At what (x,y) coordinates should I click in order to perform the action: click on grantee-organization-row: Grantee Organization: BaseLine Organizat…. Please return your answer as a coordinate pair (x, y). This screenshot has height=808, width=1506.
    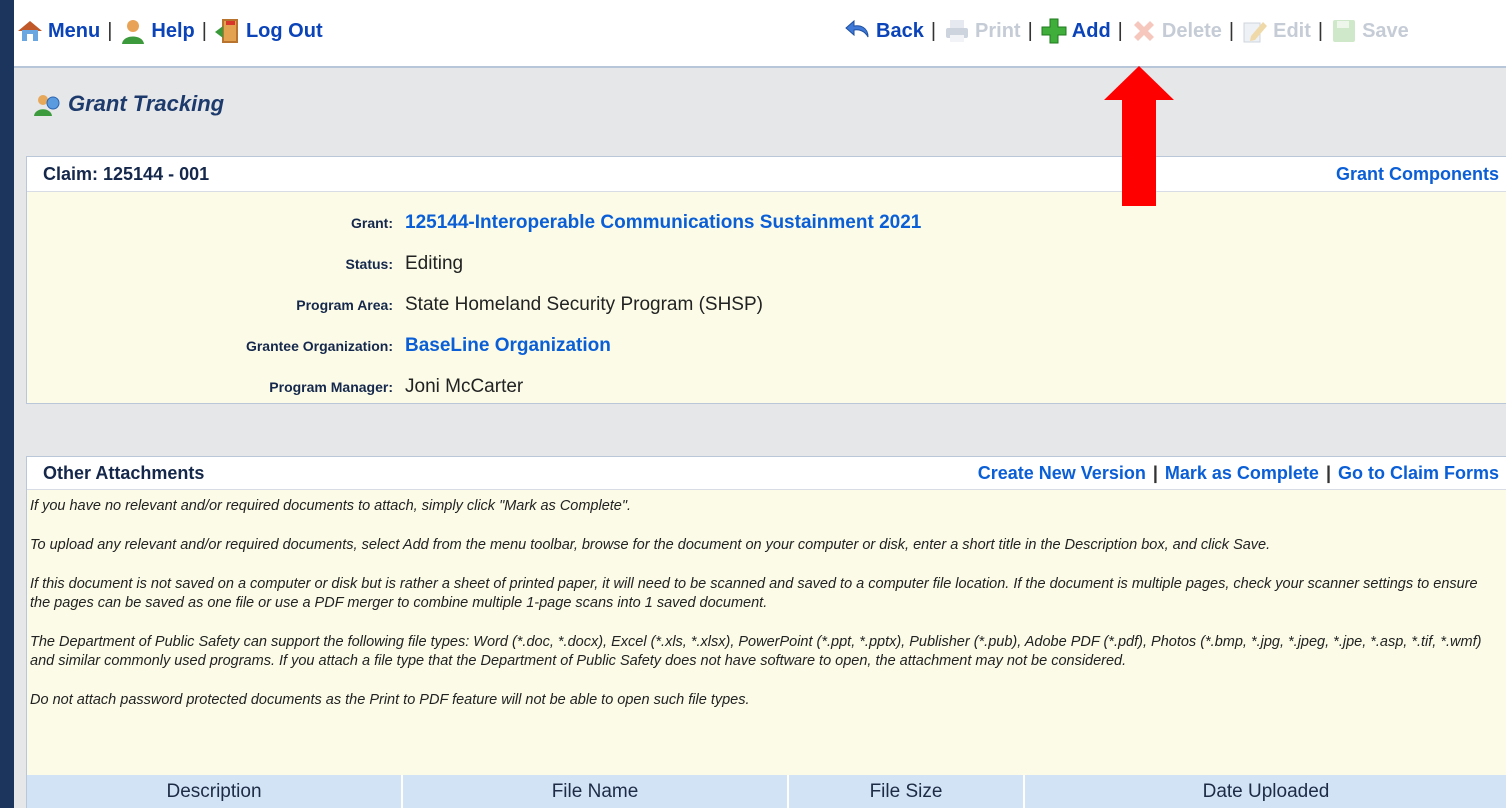
    Looking at the image, I should click on (766, 345).